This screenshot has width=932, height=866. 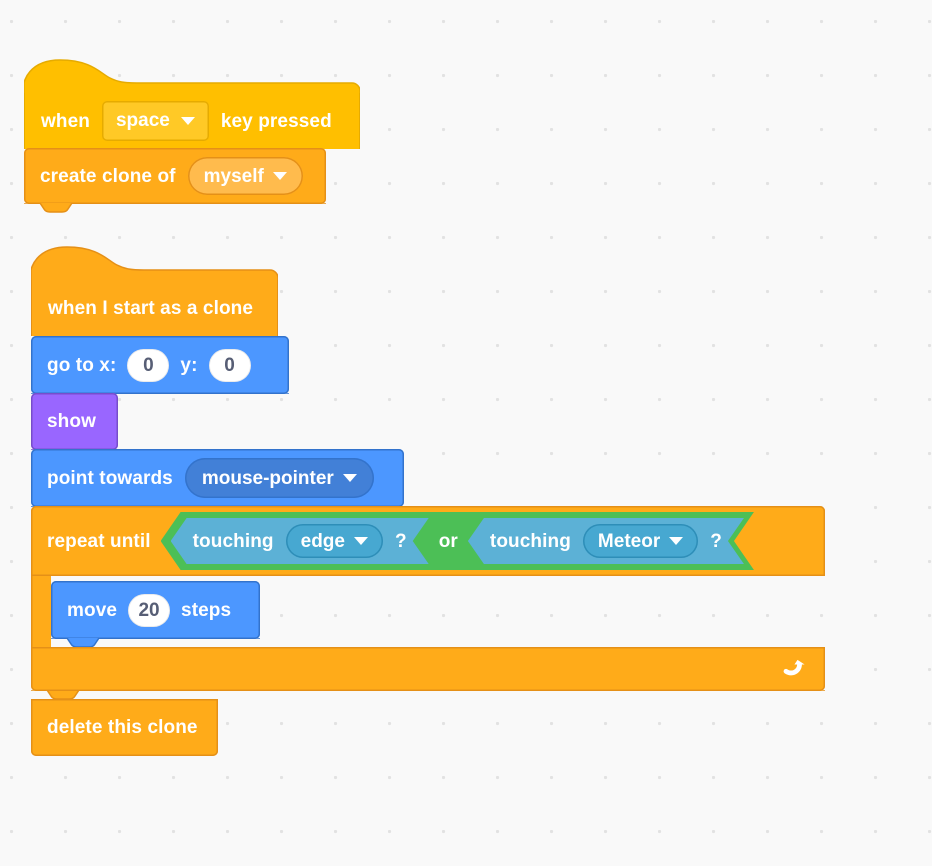 What do you see at coordinates (71, 421) in the screenshot?
I see `show-label: show` at bounding box center [71, 421].